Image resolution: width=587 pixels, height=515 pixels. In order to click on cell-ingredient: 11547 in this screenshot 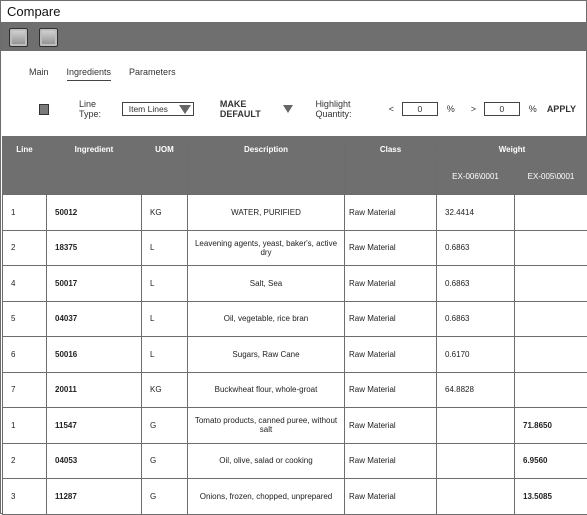, I will do `click(94, 426)`.